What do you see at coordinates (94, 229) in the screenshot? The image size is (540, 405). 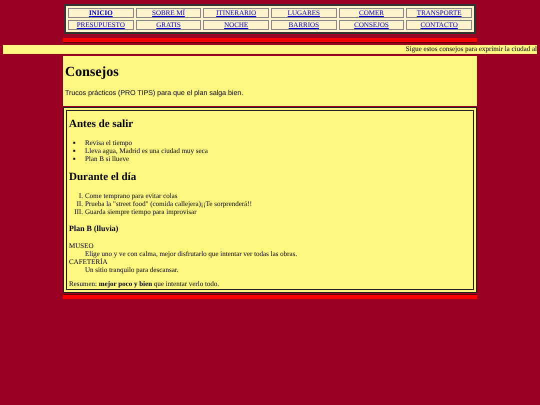 I see `section-heading: Plan B (lluvia)` at bounding box center [94, 229].